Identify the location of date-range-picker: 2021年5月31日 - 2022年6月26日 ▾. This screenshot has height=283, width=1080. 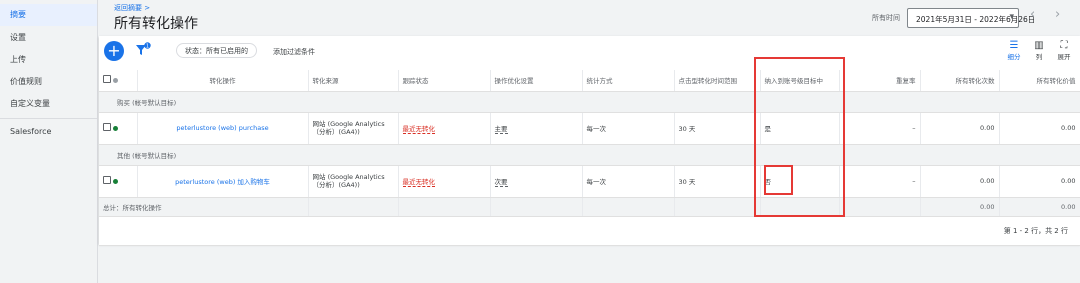
(971, 18).